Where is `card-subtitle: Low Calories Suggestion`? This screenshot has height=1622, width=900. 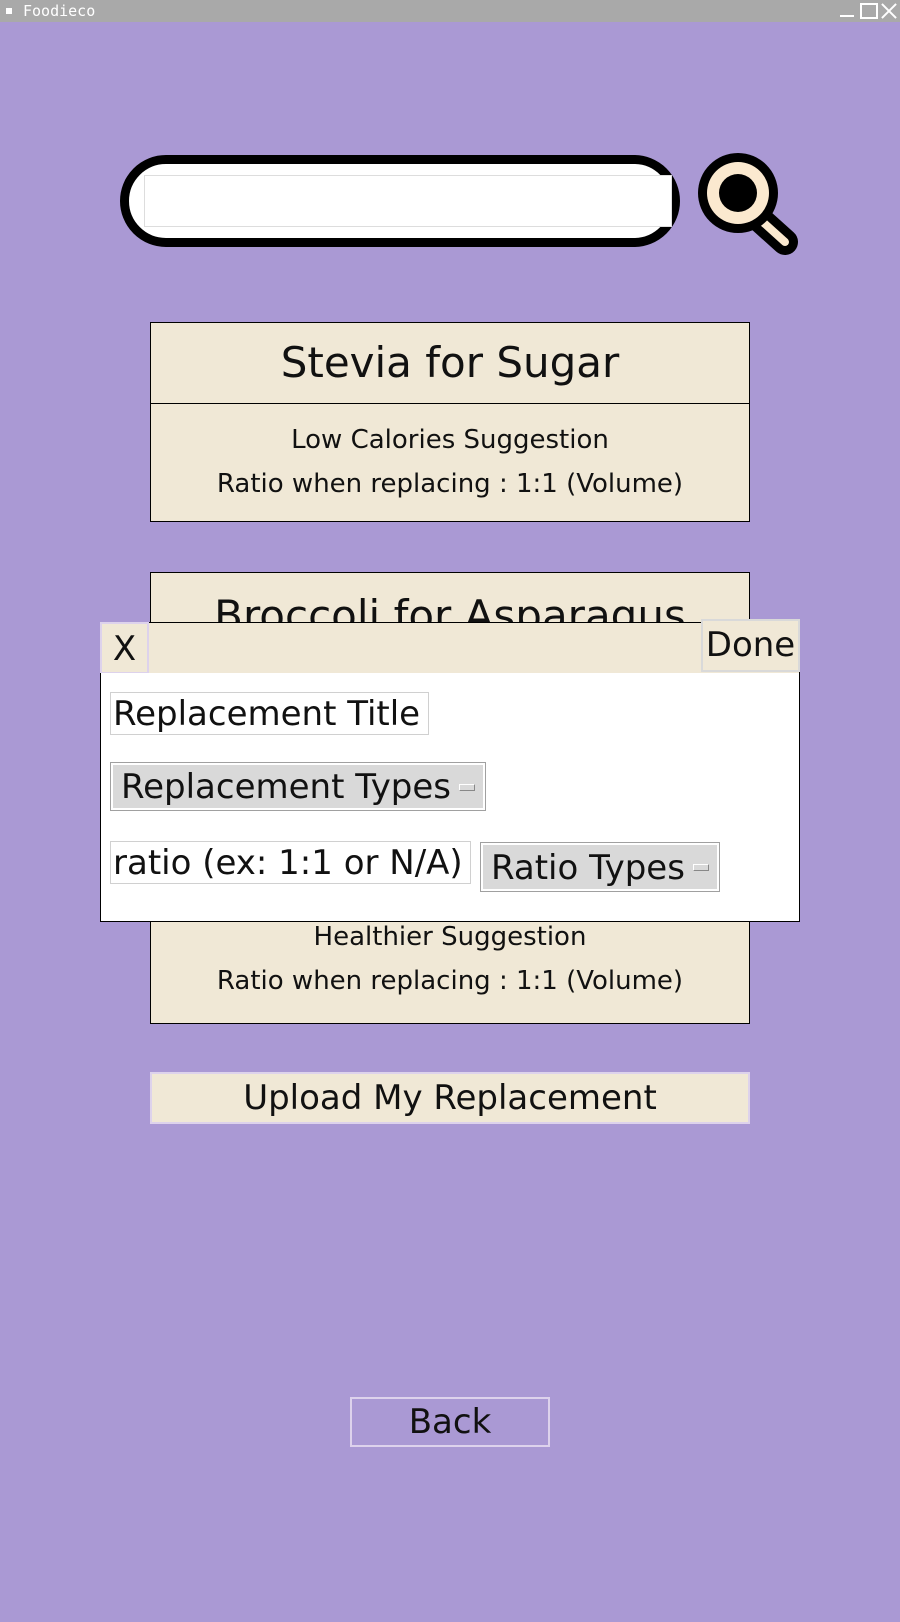
card-subtitle: Low Calories Suggestion is located at coordinates (450, 440).